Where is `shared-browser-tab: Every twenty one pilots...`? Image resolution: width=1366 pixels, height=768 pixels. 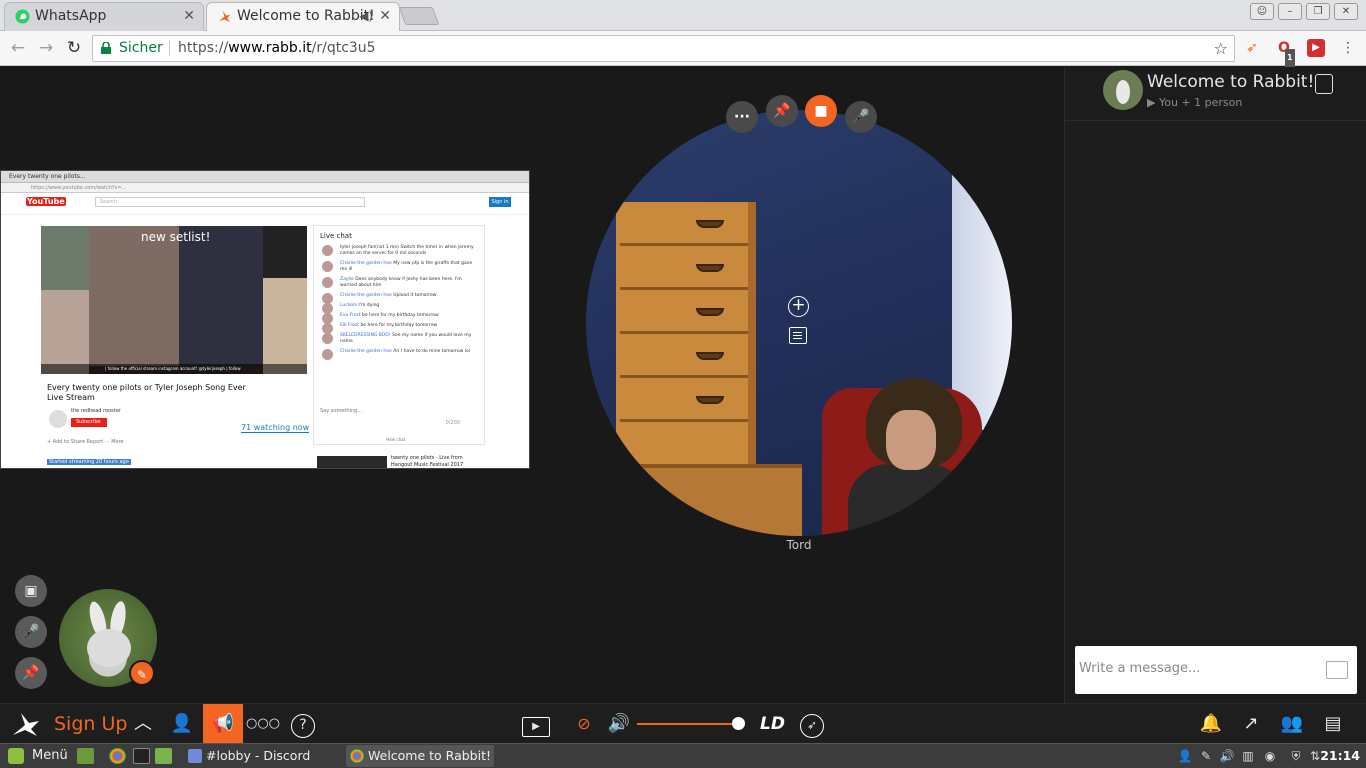
shared-browser-tab: Every twenty one pilots... is located at coordinates (265, 177).